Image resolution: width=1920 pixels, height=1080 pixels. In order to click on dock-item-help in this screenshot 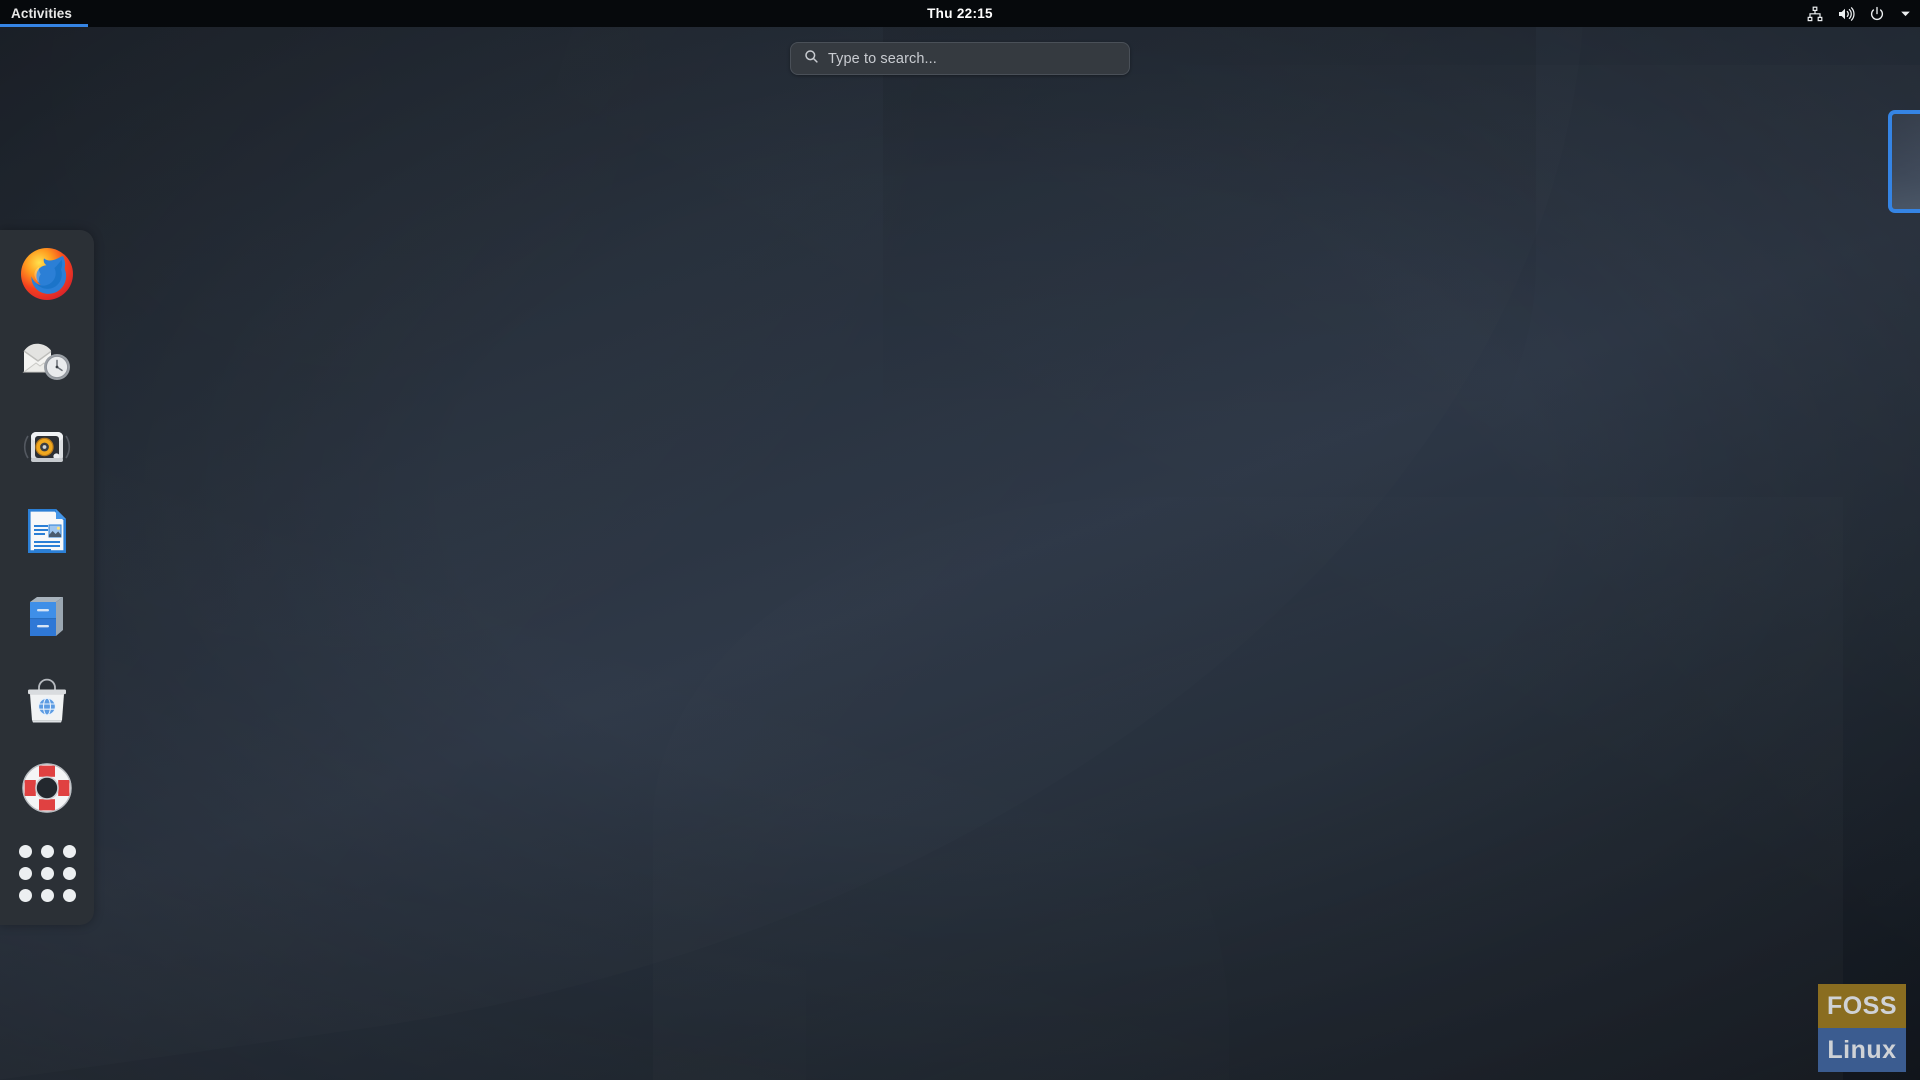, I will do `click(47, 788)`.